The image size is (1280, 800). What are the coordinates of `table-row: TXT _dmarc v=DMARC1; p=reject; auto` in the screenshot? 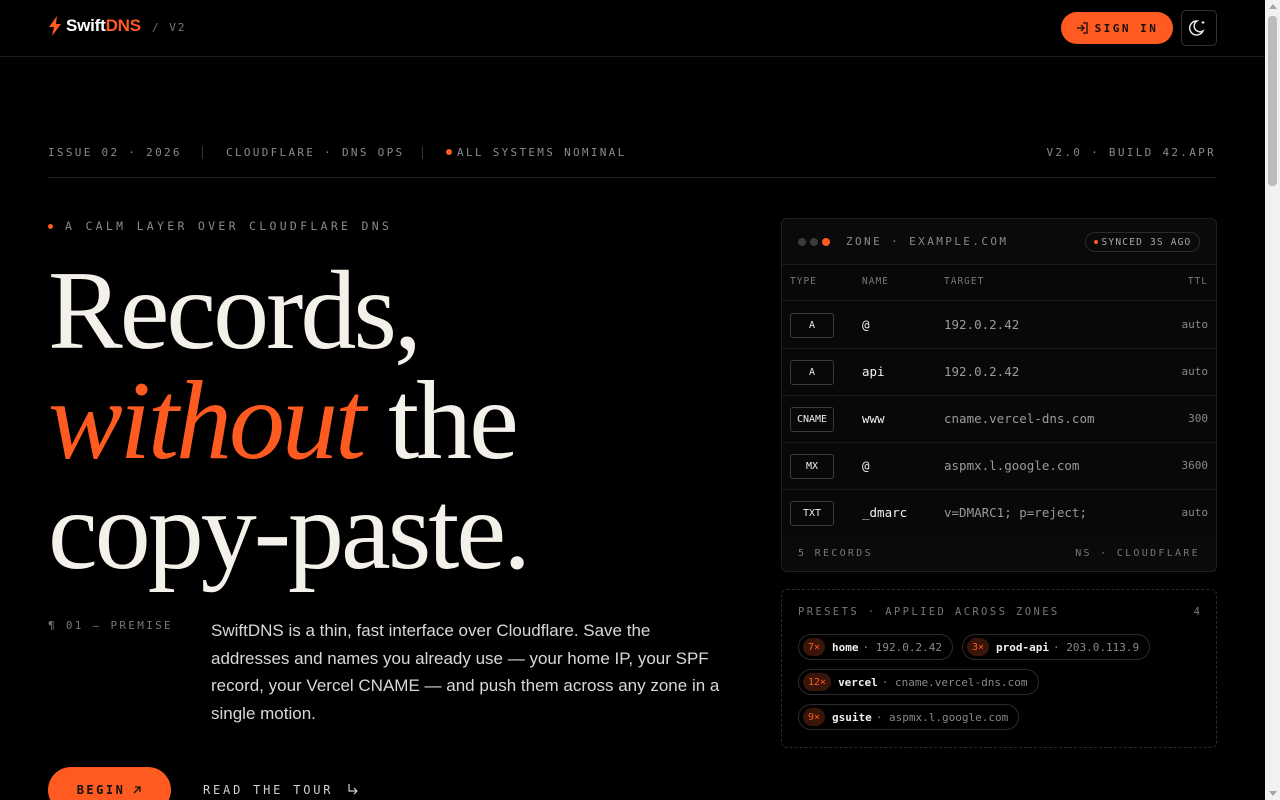 It's located at (999, 513).